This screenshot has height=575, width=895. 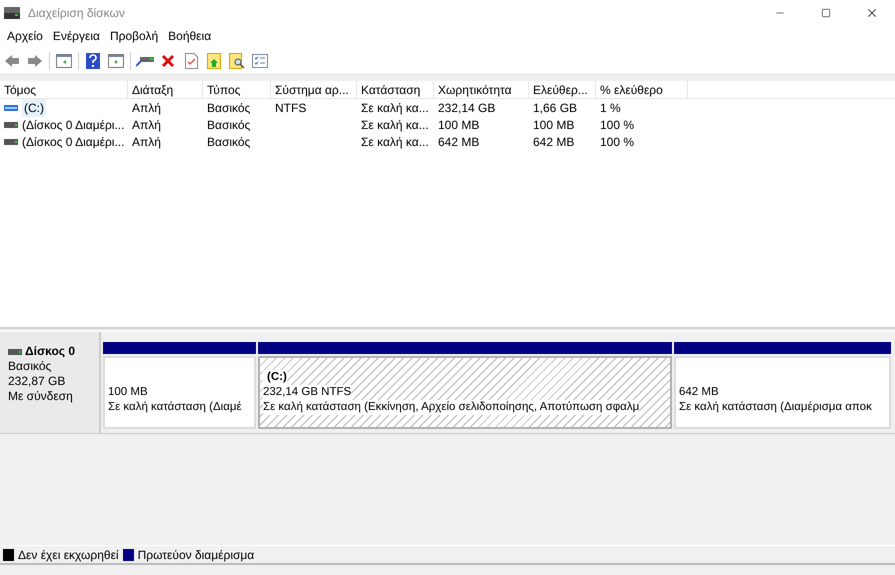 What do you see at coordinates (128, 392) in the screenshot?
I see `partition-size: 100 MB` at bounding box center [128, 392].